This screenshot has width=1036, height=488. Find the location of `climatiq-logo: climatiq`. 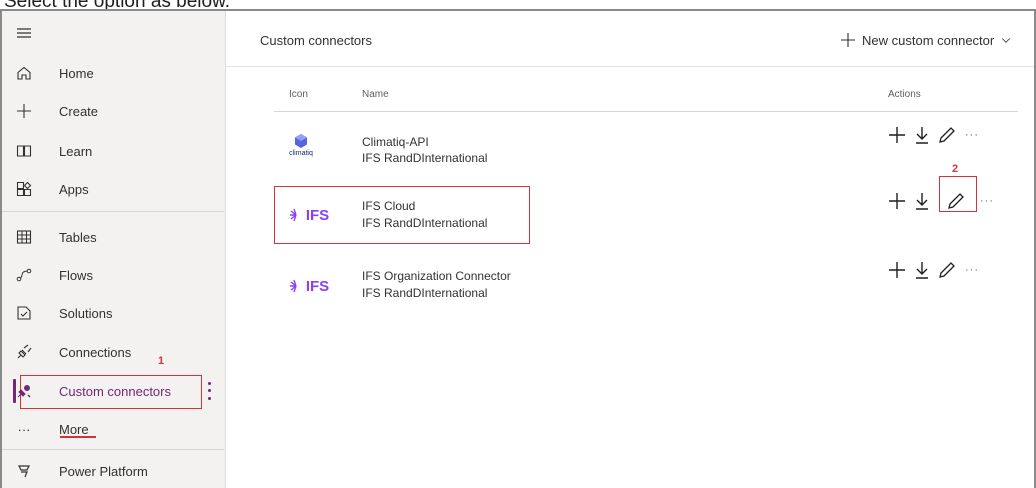

climatiq-logo: climatiq is located at coordinates (301, 145).